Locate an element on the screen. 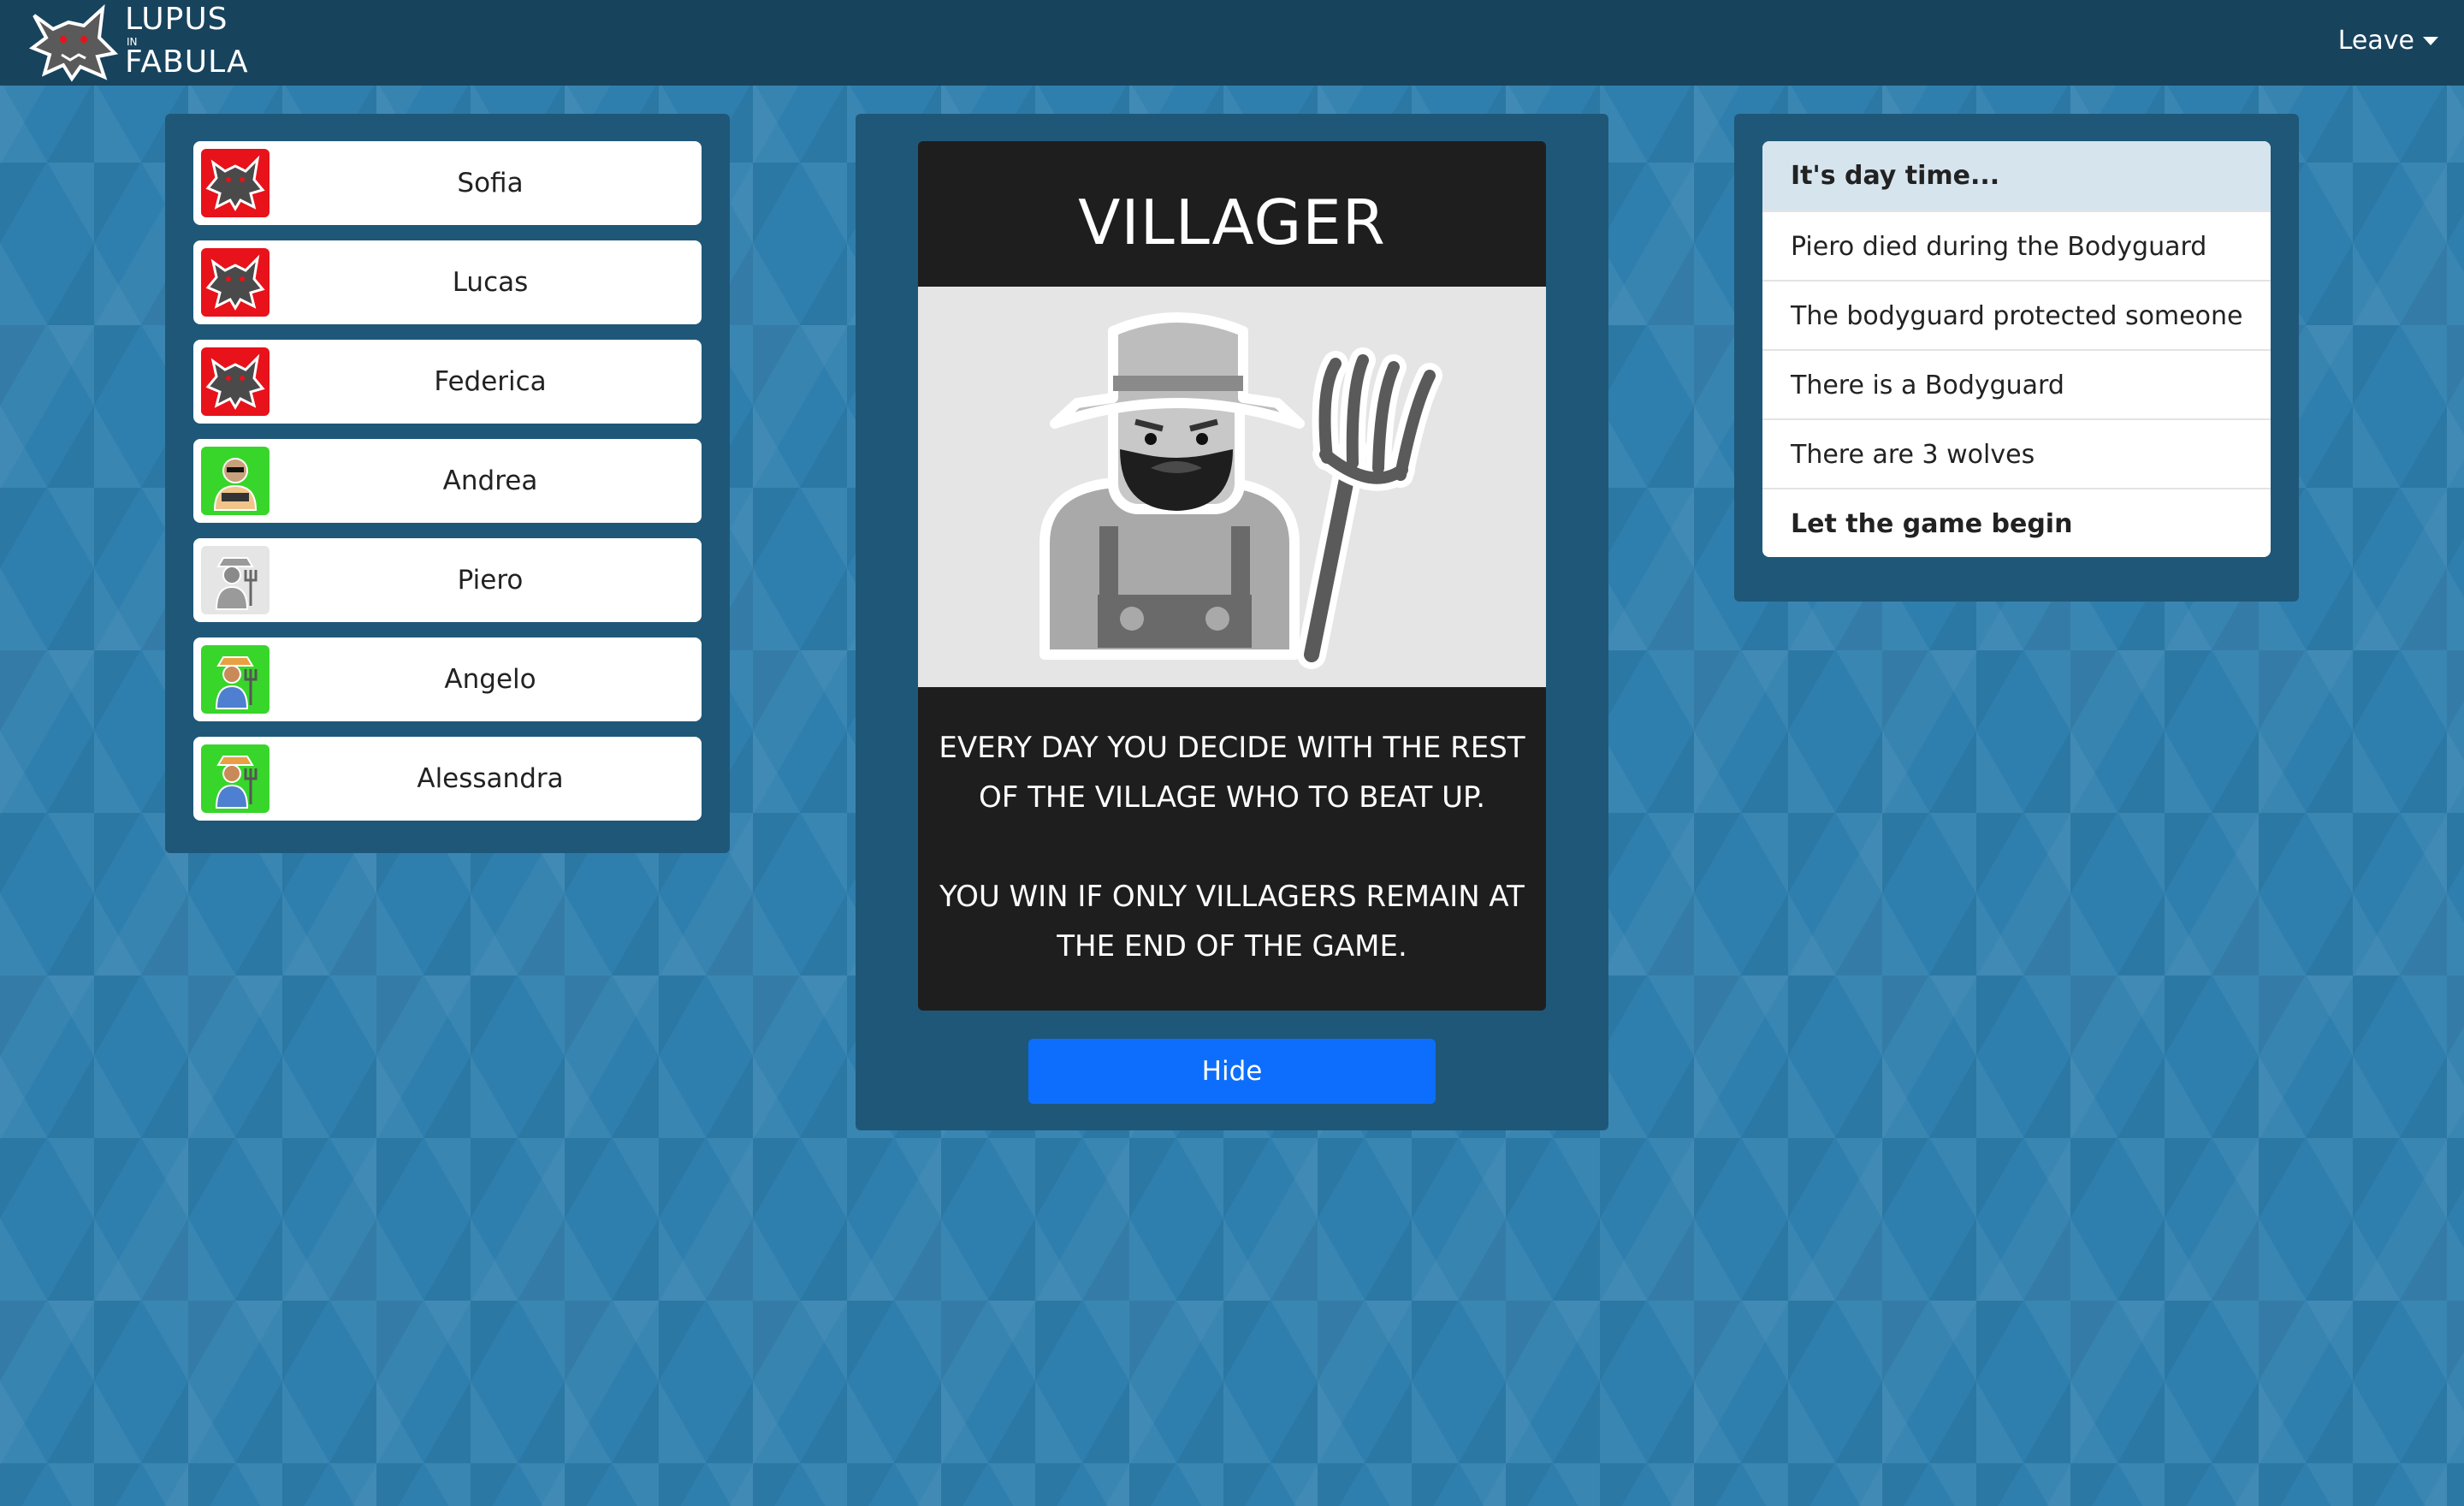  players-panel: Sofia Lucas Federica Andrea Piero Angelo is located at coordinates (447, 484).